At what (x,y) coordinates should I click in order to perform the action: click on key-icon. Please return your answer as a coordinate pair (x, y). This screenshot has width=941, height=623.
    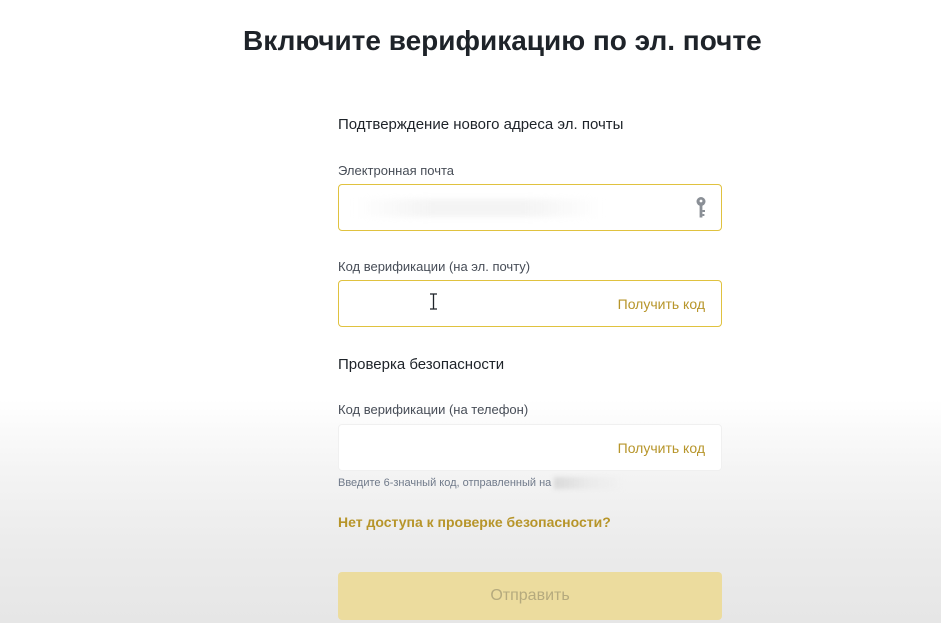
    Looking at the image, I should click on (701, 208).